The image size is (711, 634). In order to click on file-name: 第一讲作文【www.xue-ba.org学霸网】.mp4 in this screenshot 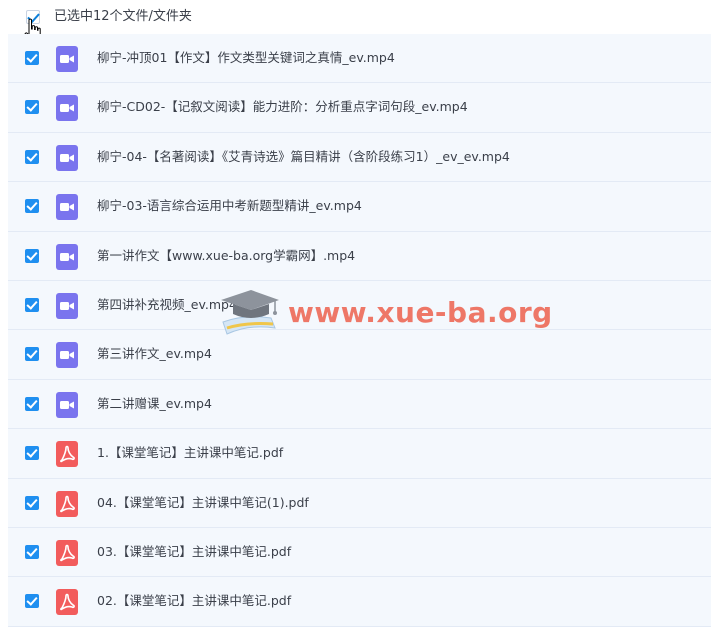, I will do `click(226, 256)`.